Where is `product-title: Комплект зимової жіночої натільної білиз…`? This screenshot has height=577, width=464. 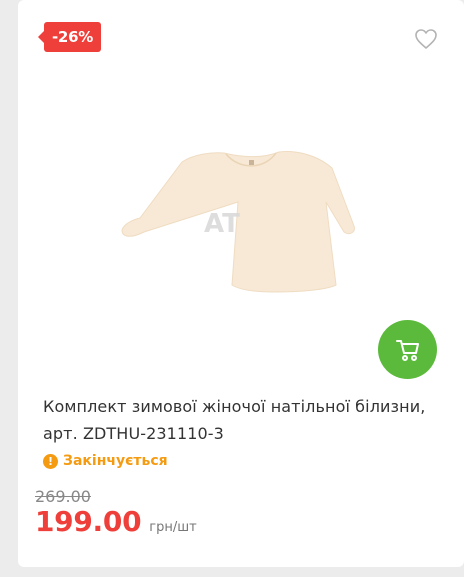
product-title: Комплект зимової жіночої натільної білиз… is located at coordinates (240, 420).